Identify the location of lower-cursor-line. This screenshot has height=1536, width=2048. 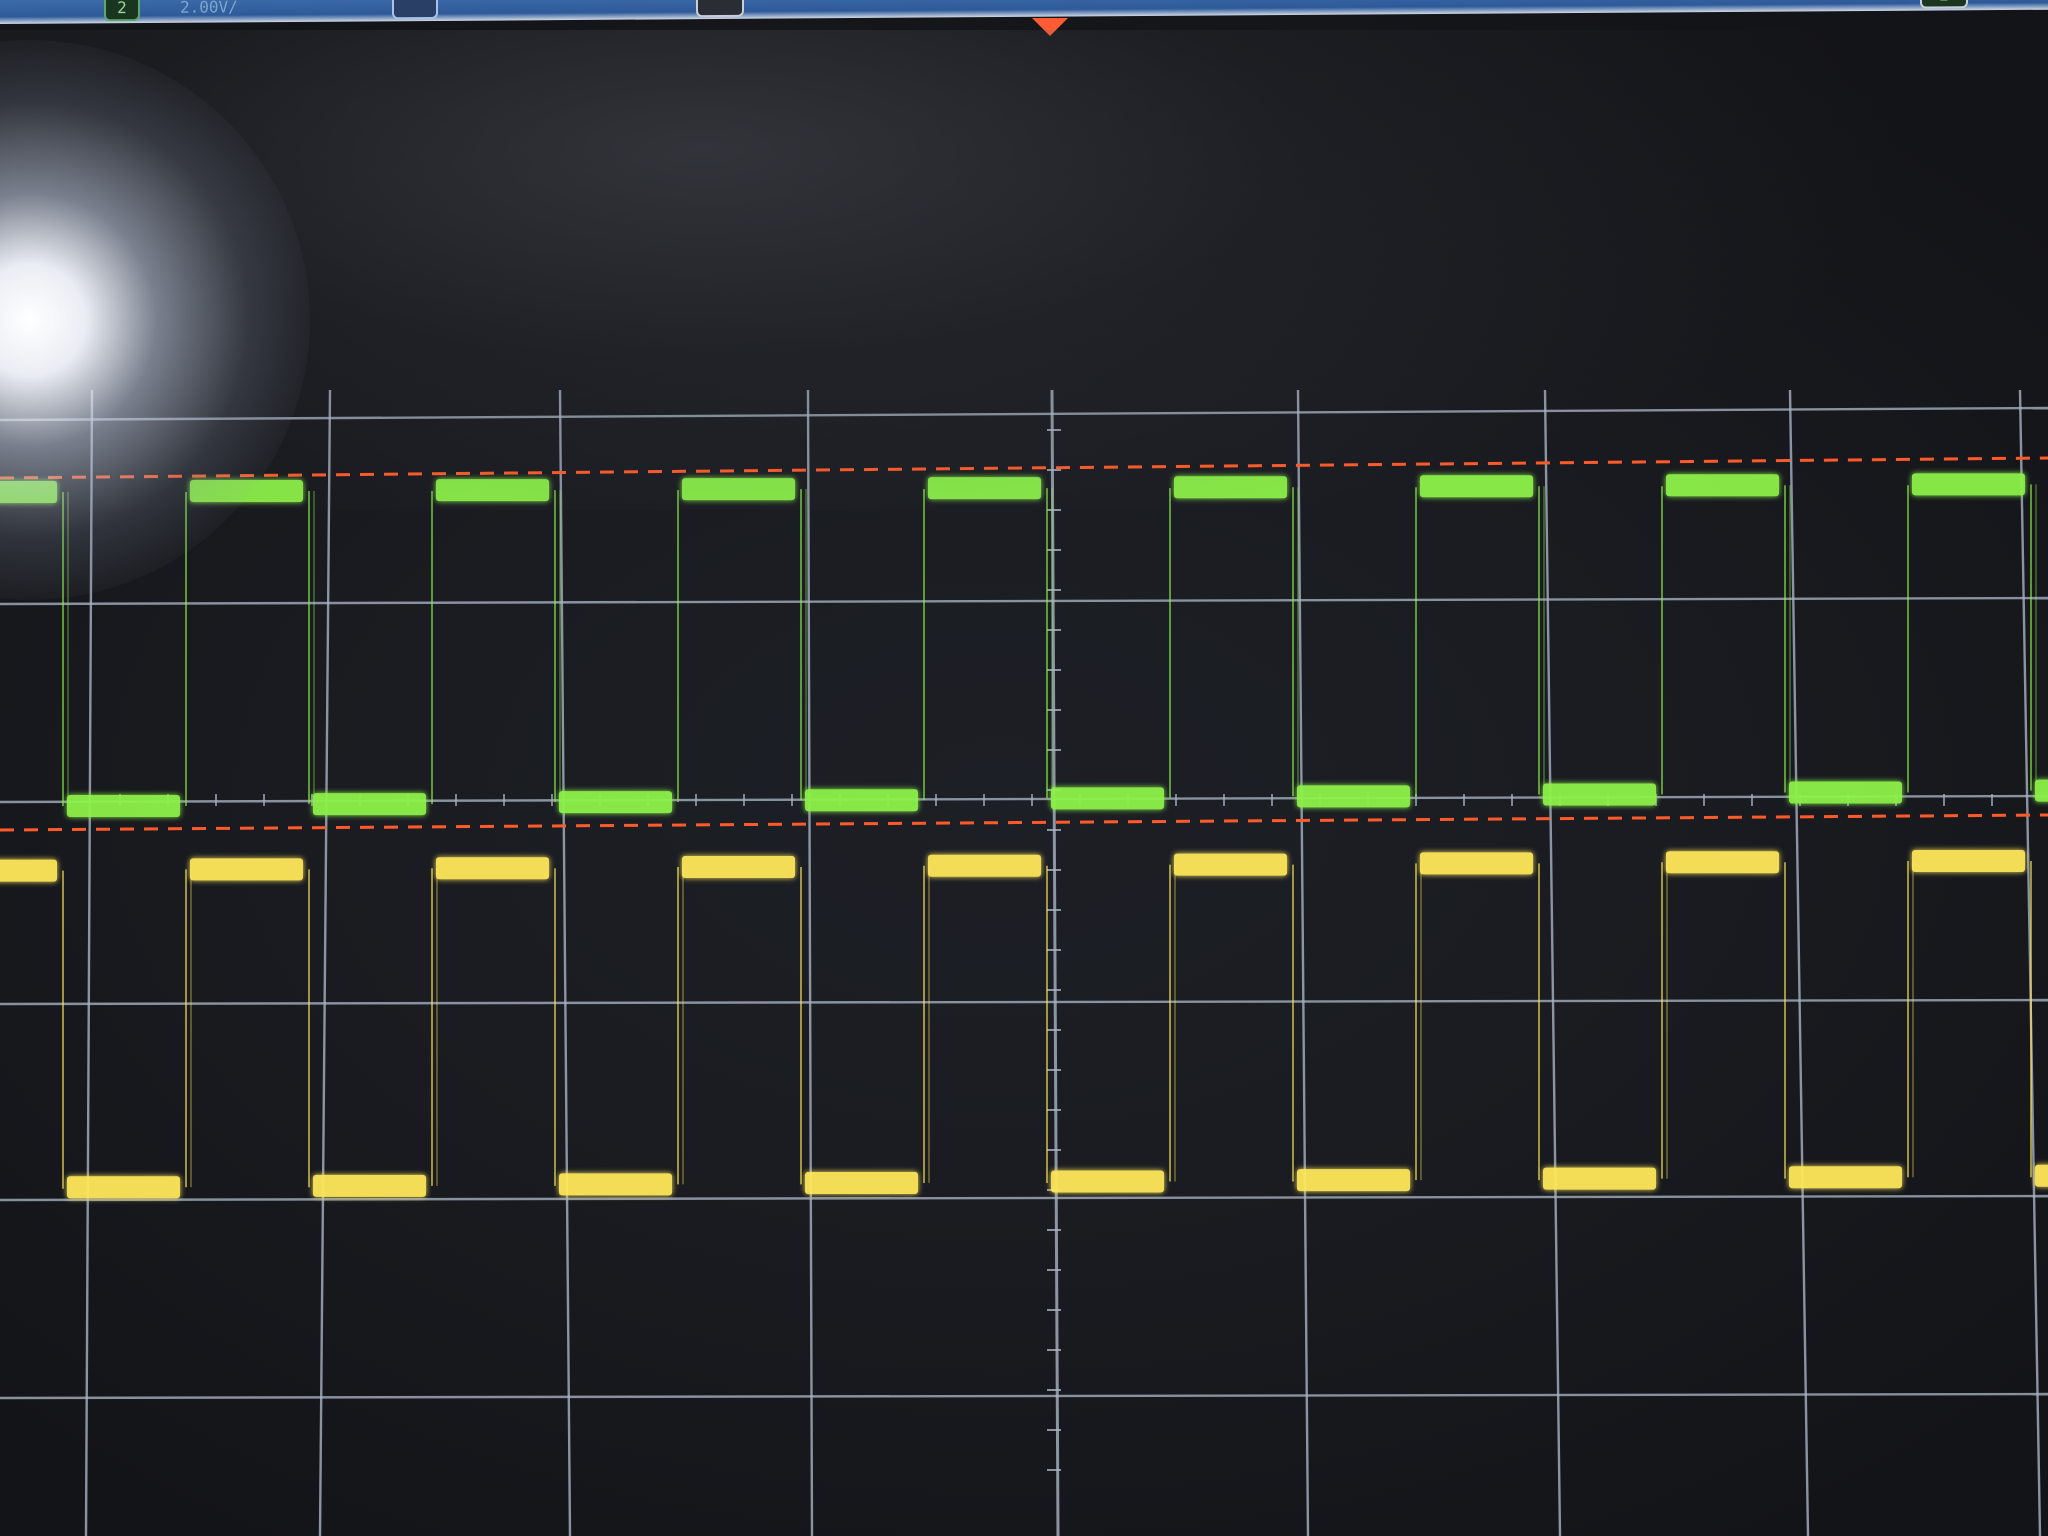
(1024, 822).